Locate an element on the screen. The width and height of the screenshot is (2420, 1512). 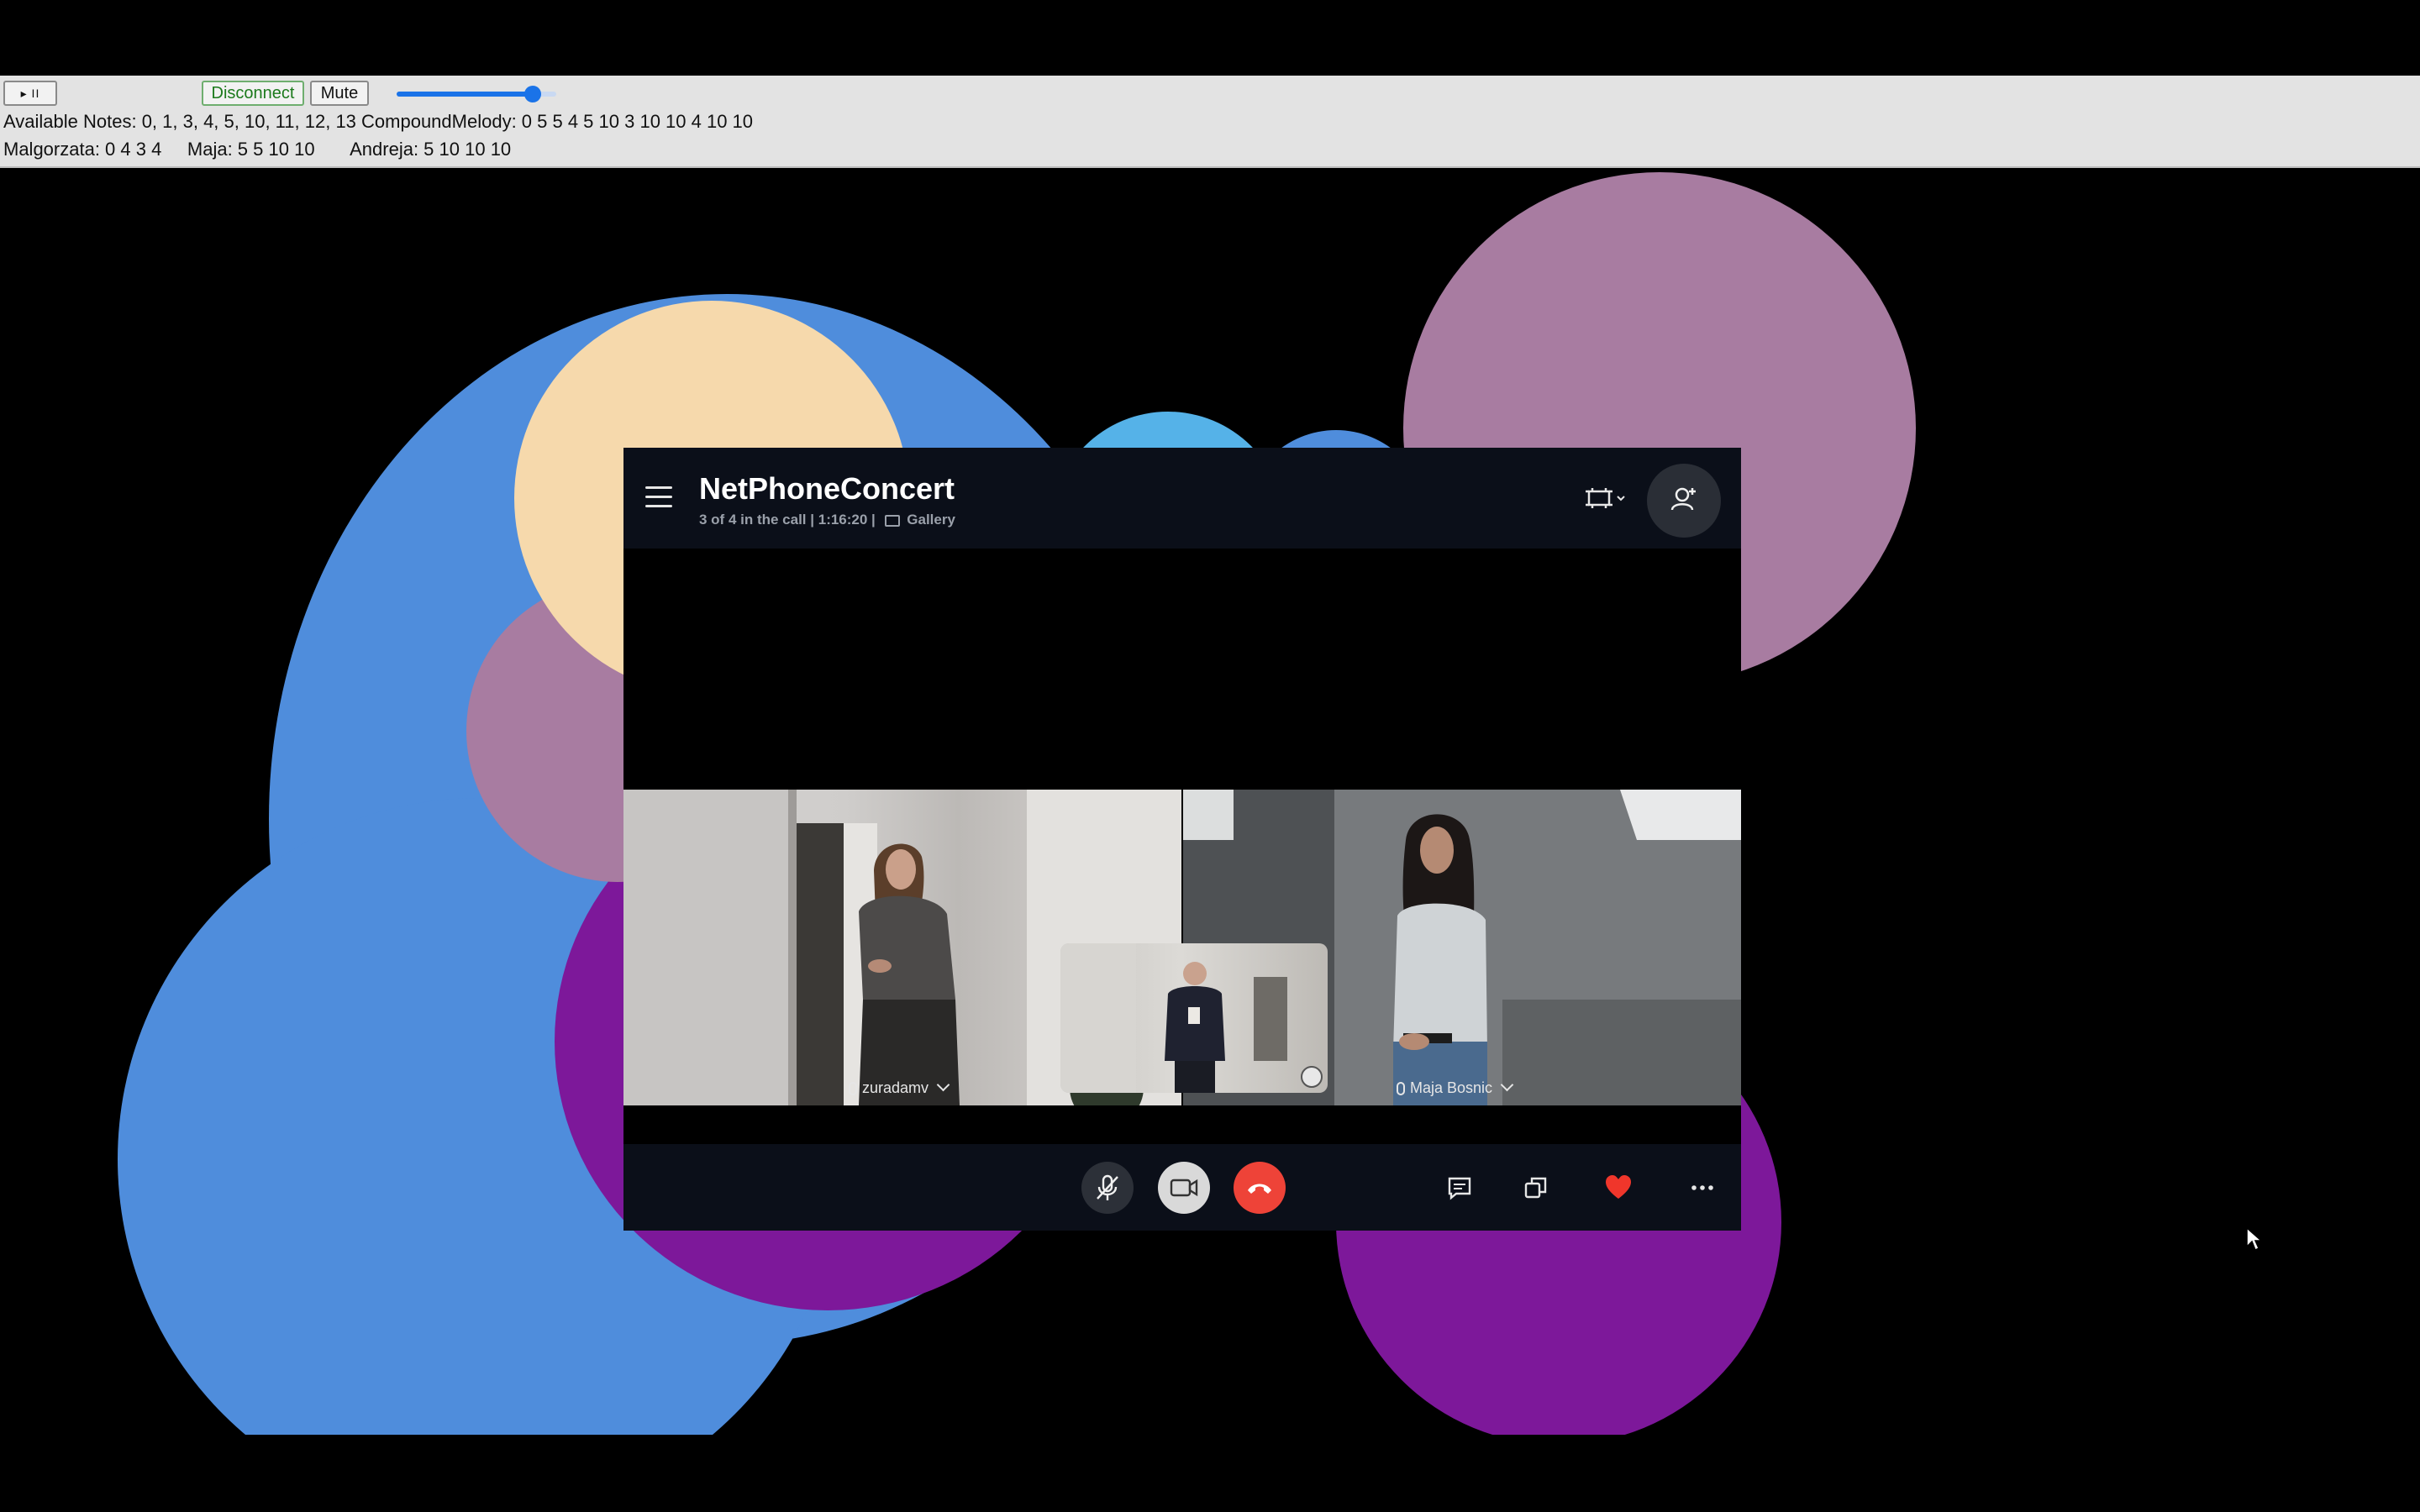
mouse-cursor-icon is located at coordinates (2254, 1239).